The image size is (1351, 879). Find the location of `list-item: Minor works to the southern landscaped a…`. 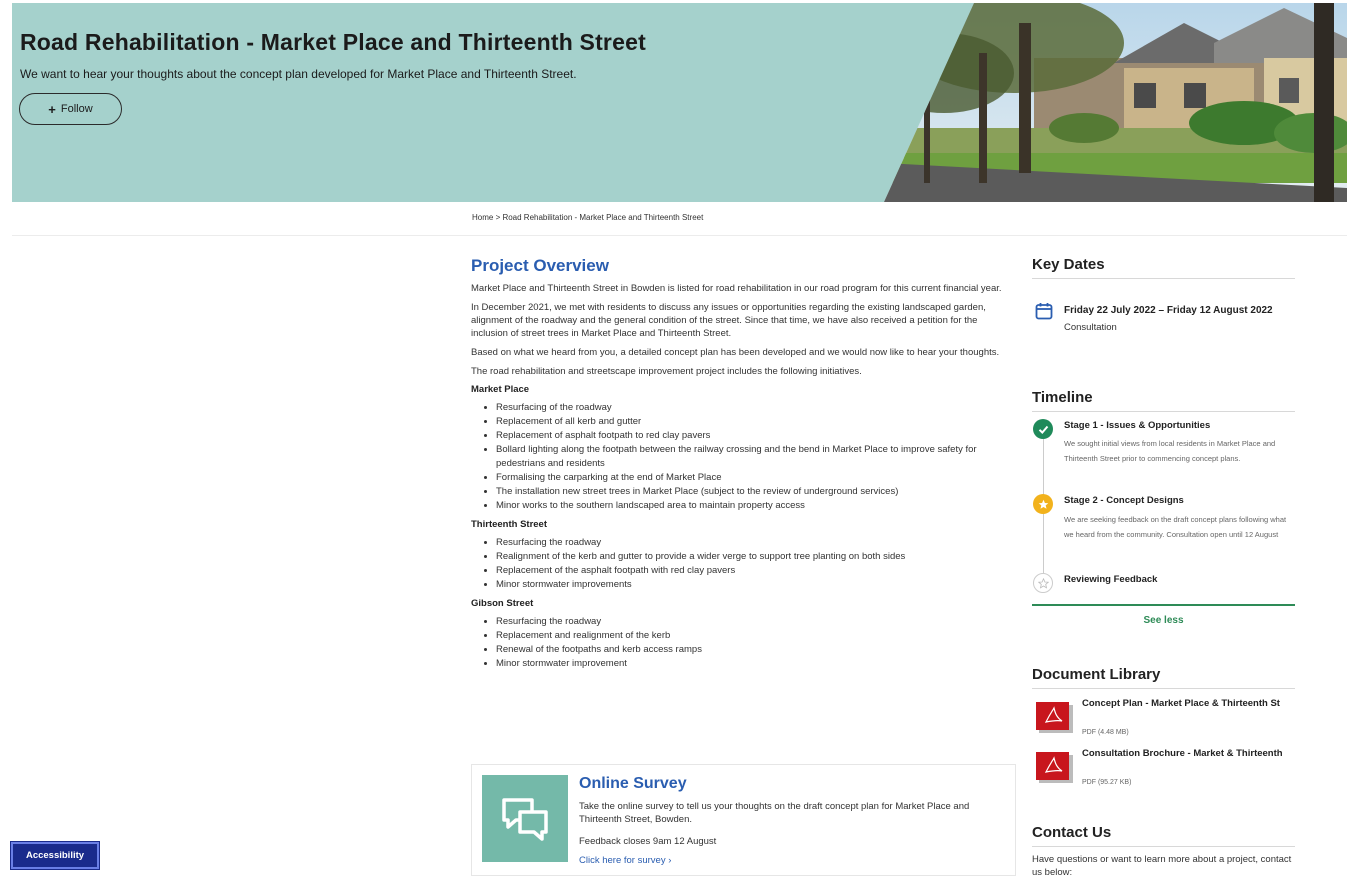

list-item: Minor works to the southern landscaped a… is located at coordinates (756, 506).